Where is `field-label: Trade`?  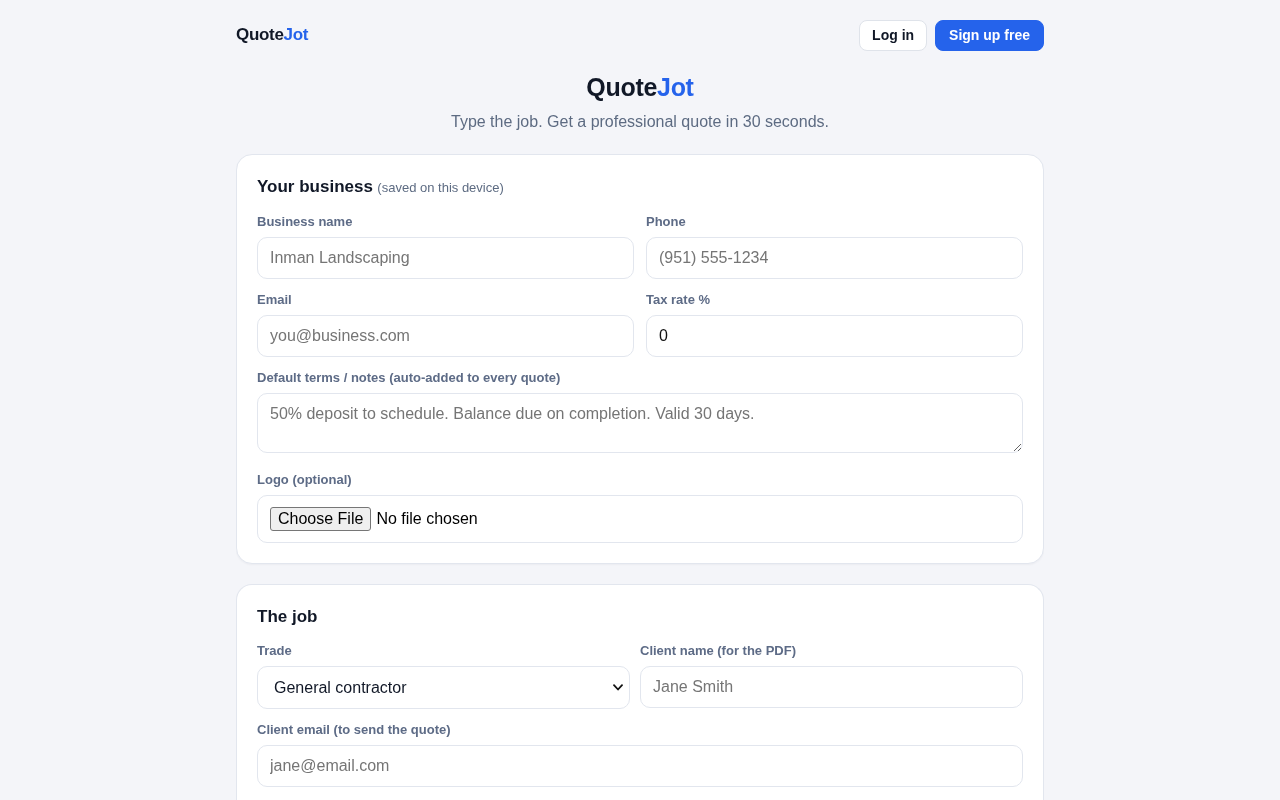 field-label: Trade is located at coordinates (275, 651).